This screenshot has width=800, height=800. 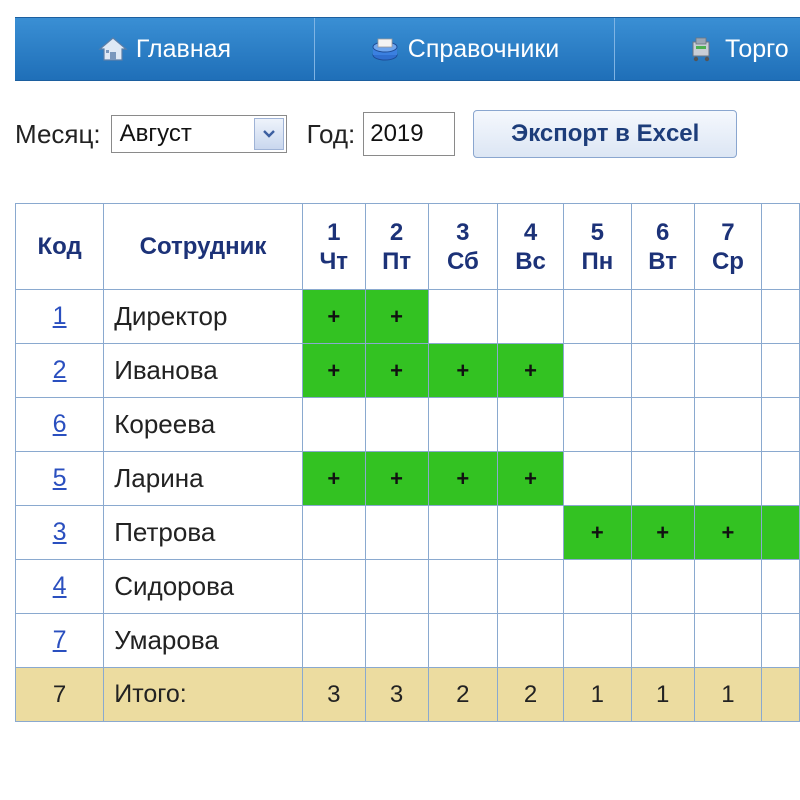 What do you see at coordinates (530, 261) in the screenshot?
I see `day-of-week: Вс` at bounding box center [530, 261].